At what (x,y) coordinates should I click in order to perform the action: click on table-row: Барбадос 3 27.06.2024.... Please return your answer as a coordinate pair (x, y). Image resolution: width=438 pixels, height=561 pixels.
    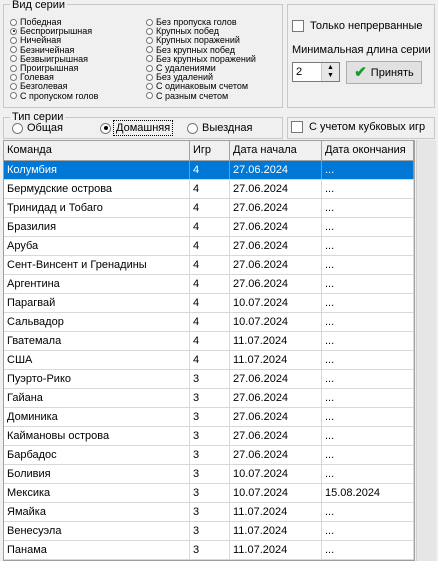
    Looking at the image, I should click on (209, 455).